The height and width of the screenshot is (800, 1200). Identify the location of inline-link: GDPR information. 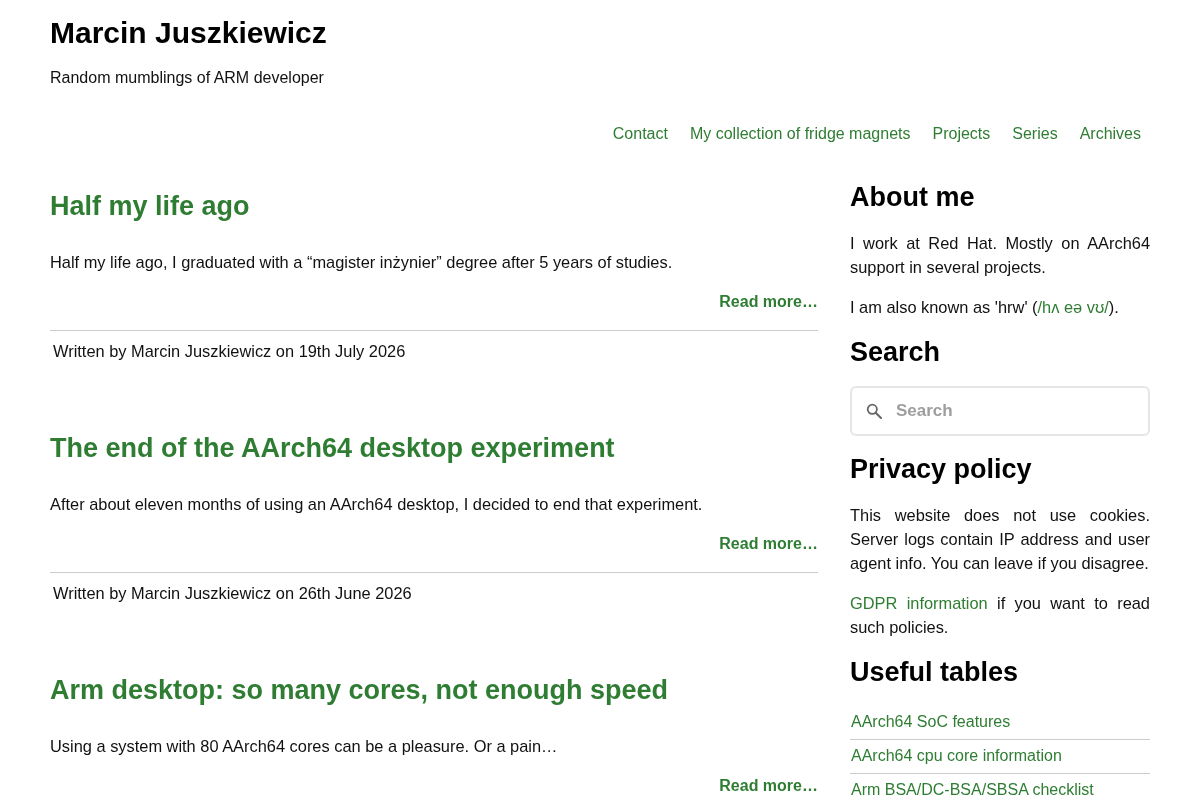
(919, 603).